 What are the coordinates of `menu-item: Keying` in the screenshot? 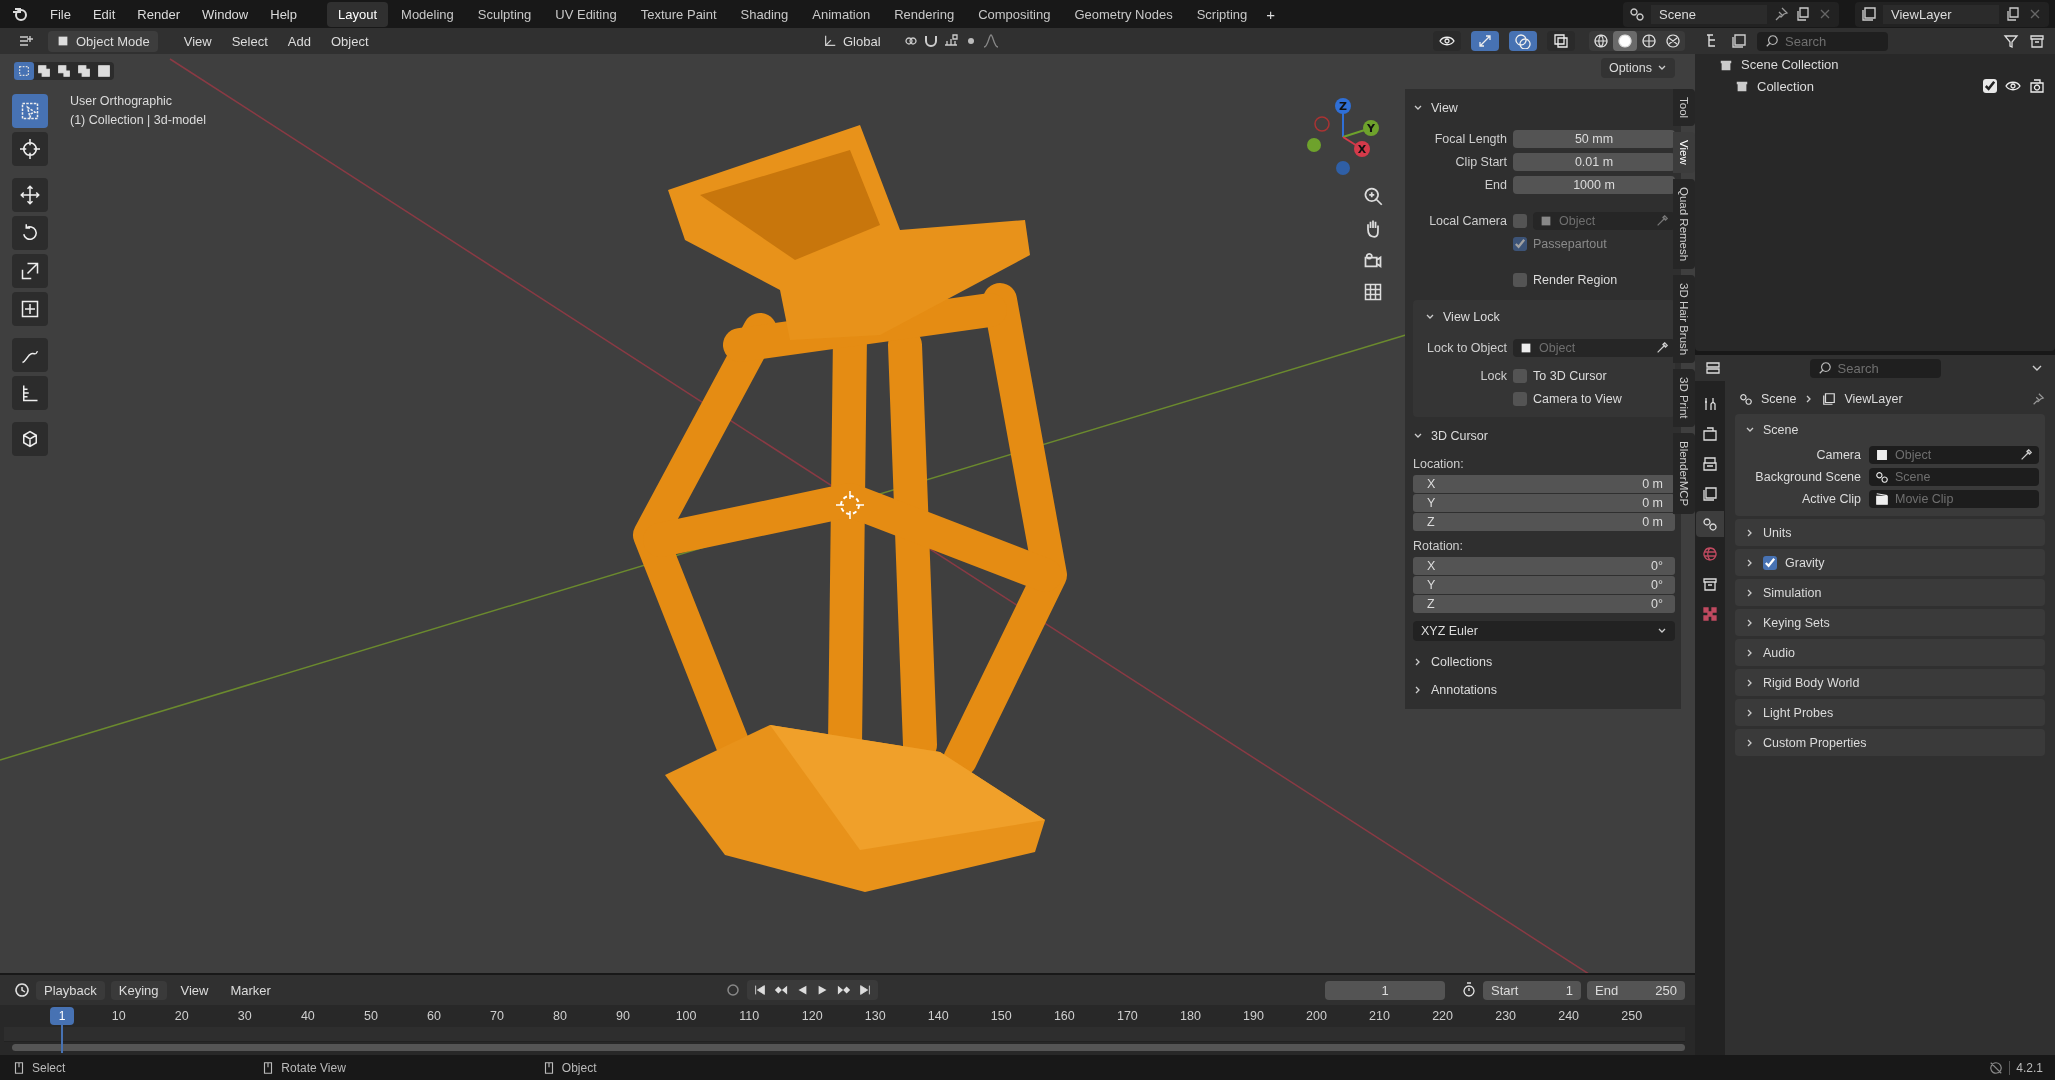 It's located at (138, 990).